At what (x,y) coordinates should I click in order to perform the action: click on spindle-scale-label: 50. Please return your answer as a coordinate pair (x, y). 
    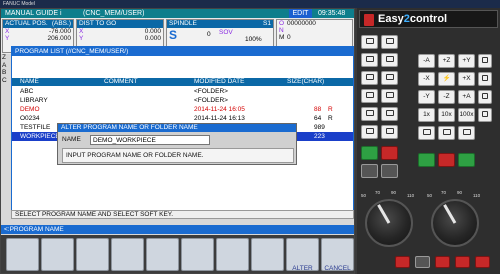
    Looking at the image, I should click on (430, 195).